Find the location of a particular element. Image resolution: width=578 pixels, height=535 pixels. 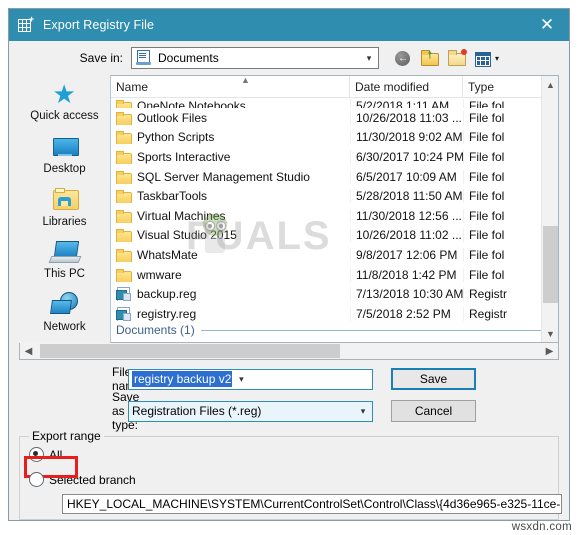

table-row: registry.reg 7/5/2018 2:52 PM Registr is located at coordinates (334, 314).